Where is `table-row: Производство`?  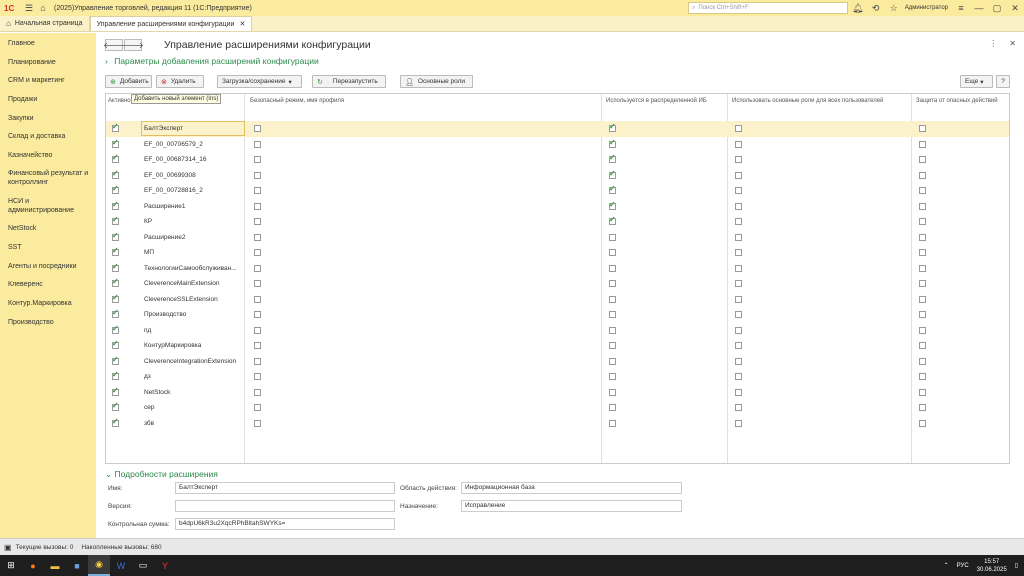
table-row: Производство is located at coordinates (557, 315).